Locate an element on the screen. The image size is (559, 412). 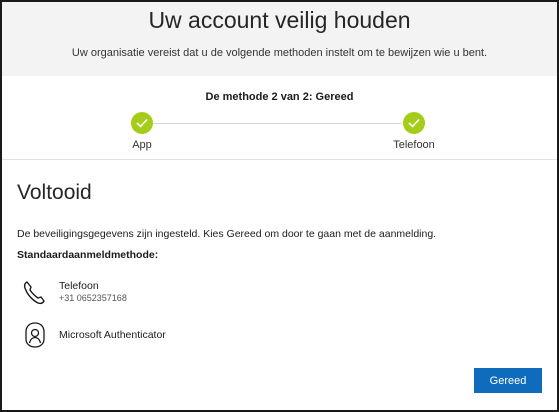
step-label: Telefoon is located at coordinates (414, 145).